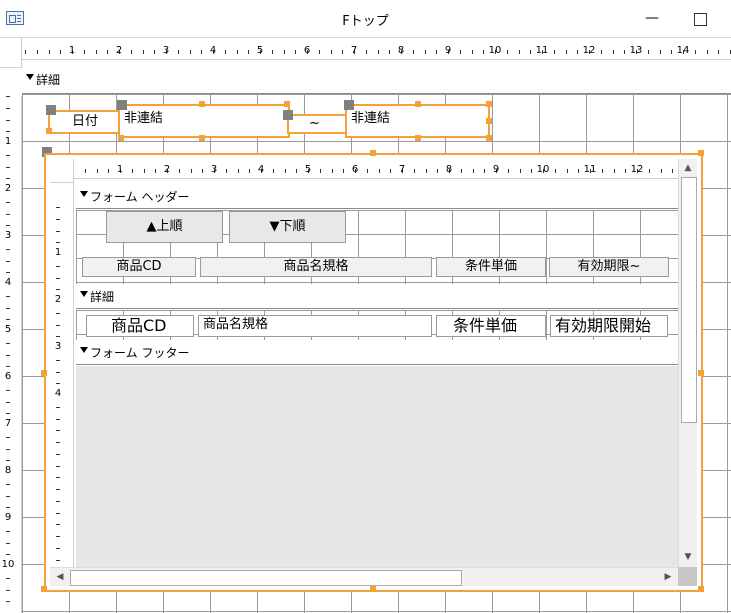 This screenshot has height=613, width=731. What do you see at coordinates (317, 124) in the screenshot?
I see `tilde-label: ~` at bounding box center [317, 124].